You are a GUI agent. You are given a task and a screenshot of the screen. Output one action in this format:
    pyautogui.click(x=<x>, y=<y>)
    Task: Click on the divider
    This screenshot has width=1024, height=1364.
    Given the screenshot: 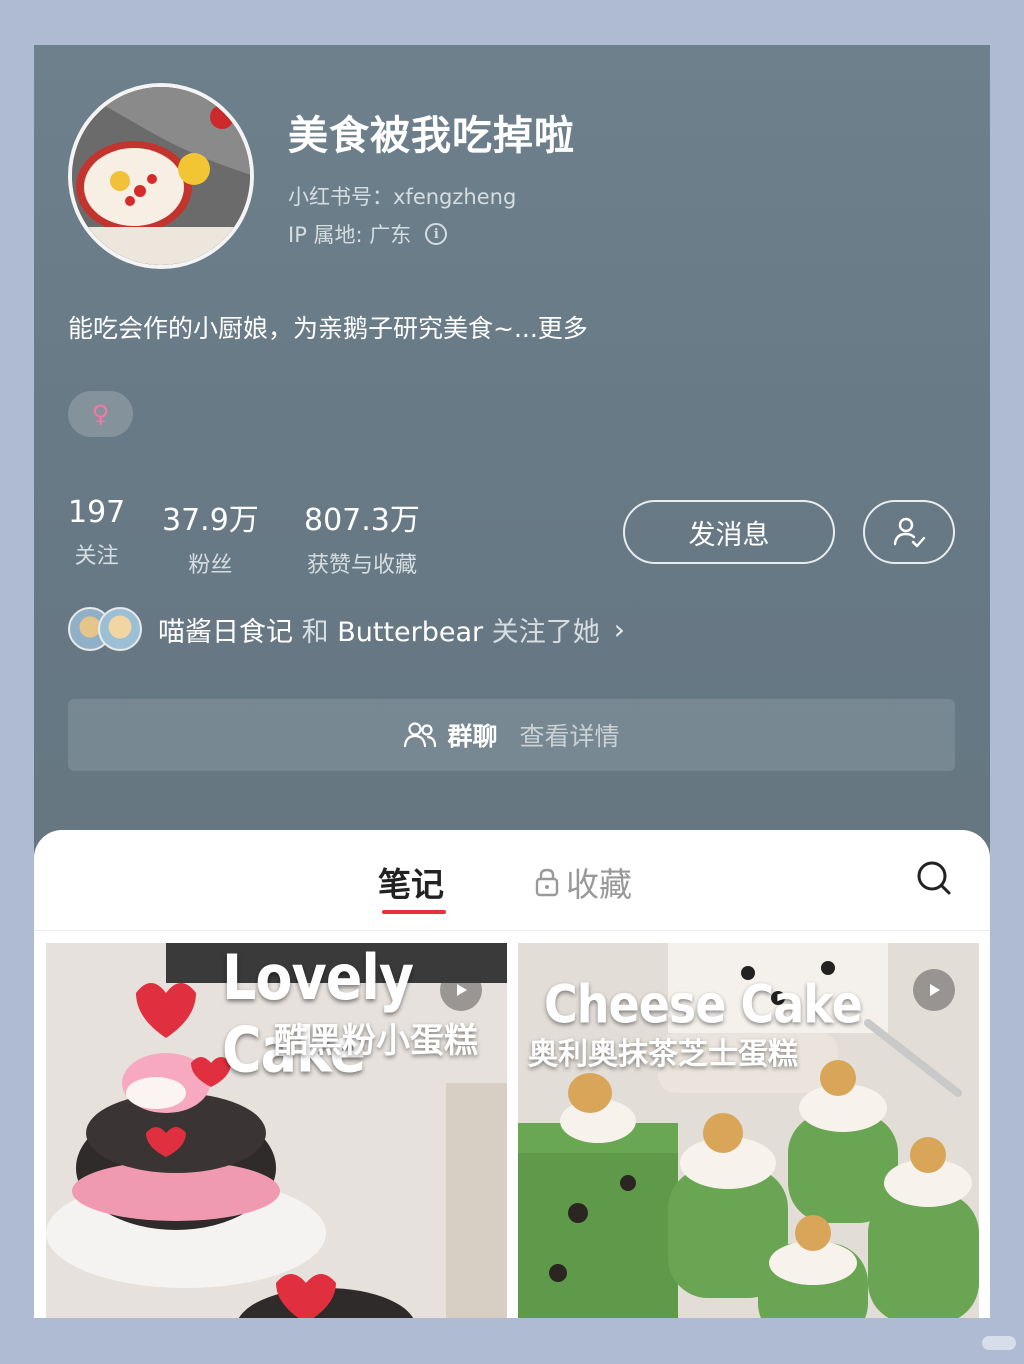 What is the action you would take?
    pyautogui.click(x=512, y=930)
    